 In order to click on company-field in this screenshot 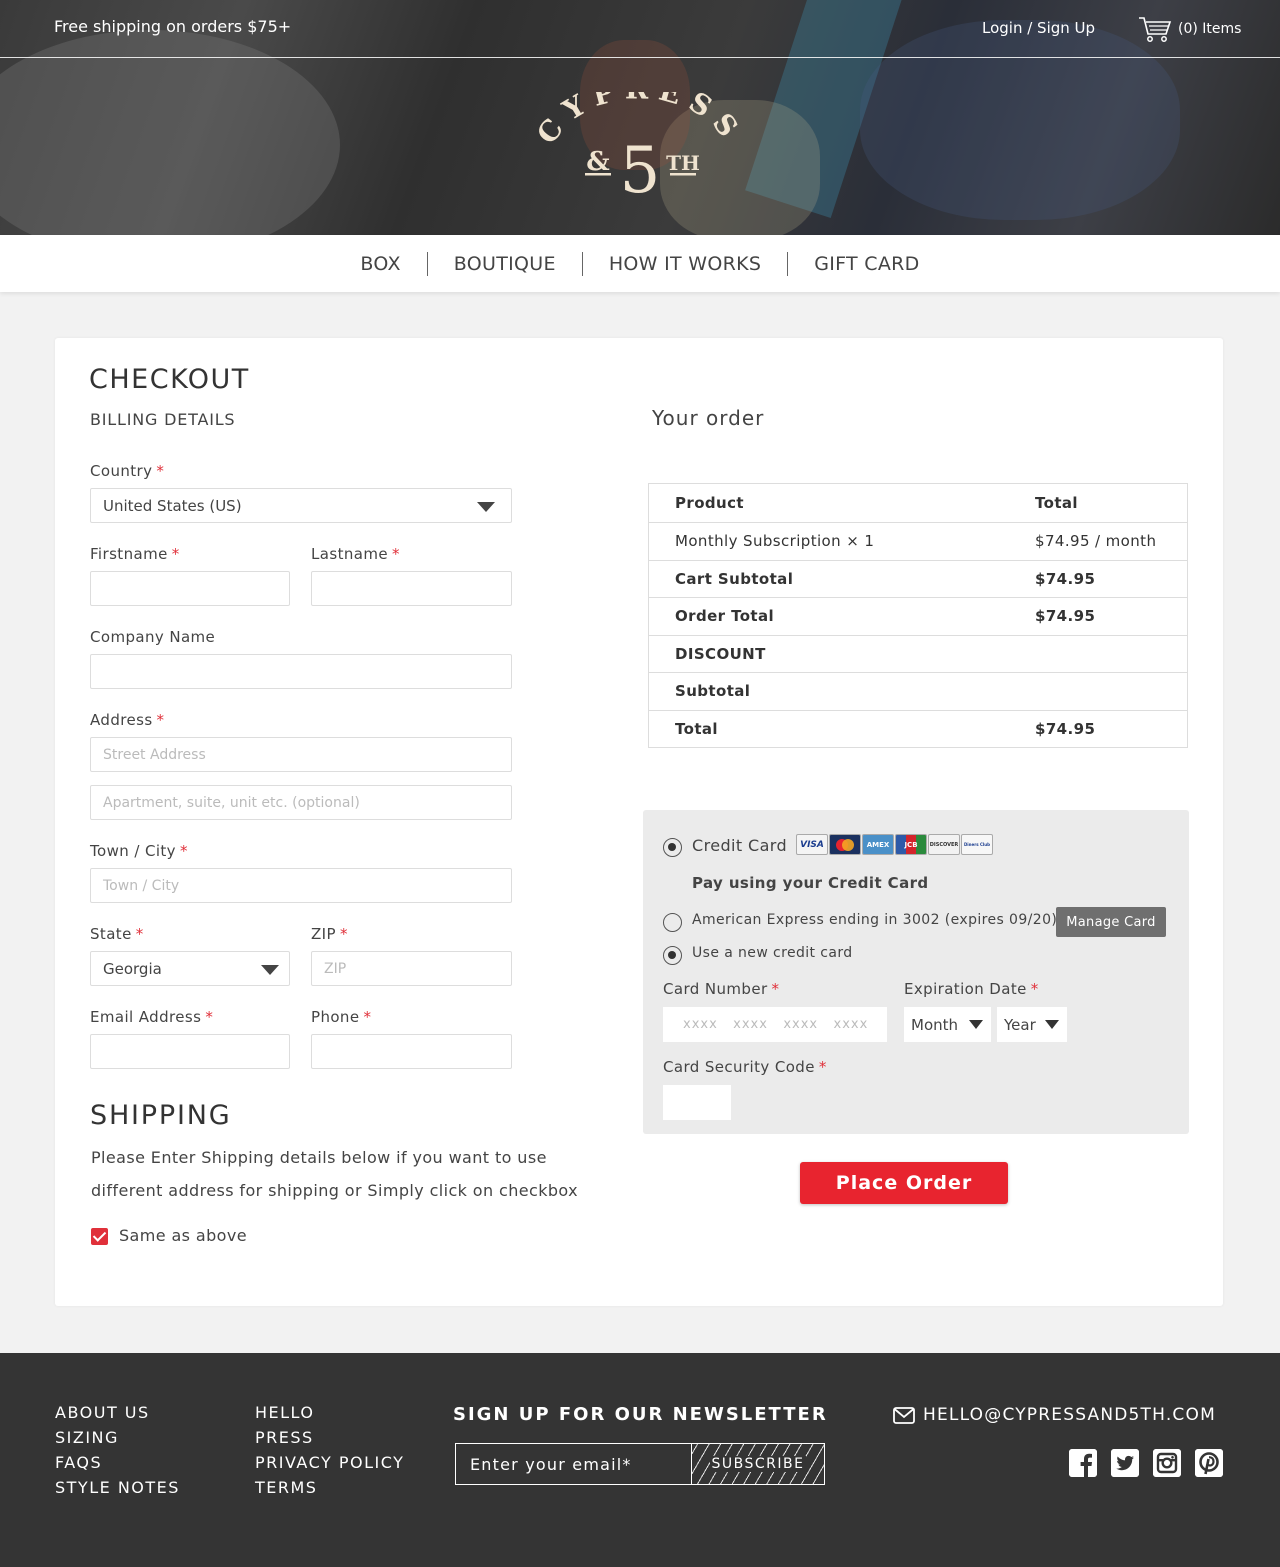, I will do `click(301, 671)`.